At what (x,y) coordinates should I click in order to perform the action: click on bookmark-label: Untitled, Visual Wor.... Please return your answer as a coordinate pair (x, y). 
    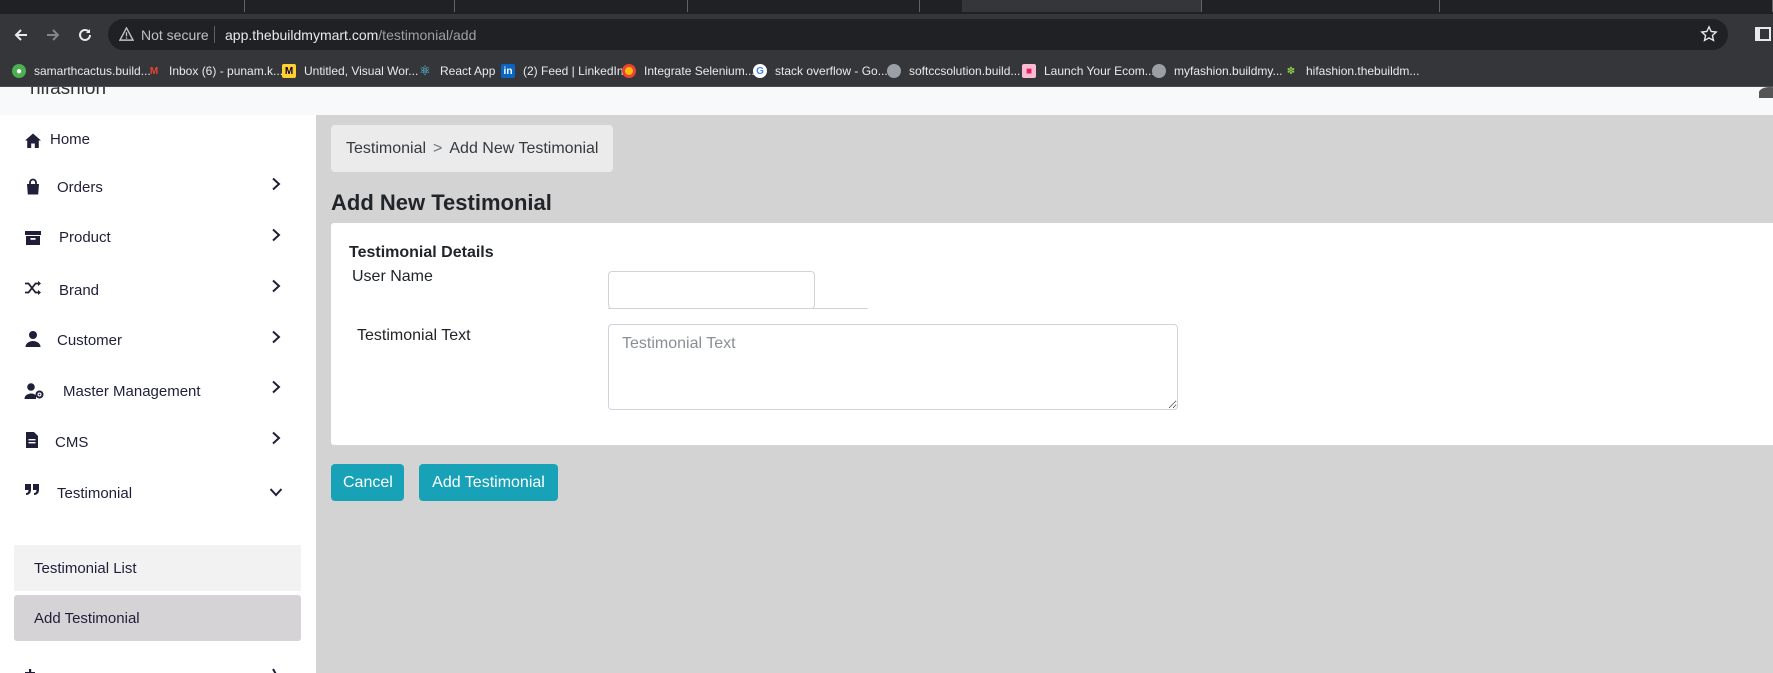
    Looking at the image, I should click on (361, 71).